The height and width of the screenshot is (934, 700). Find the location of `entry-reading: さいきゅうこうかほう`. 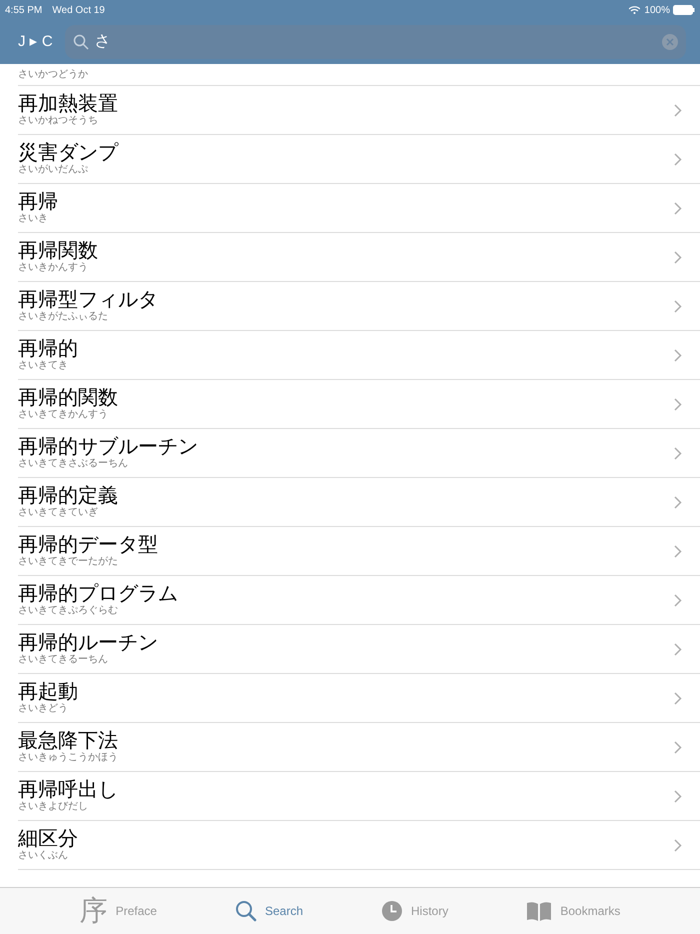

entry-reading: さいきゅうこうかほう is located at coordinates (68, 758).